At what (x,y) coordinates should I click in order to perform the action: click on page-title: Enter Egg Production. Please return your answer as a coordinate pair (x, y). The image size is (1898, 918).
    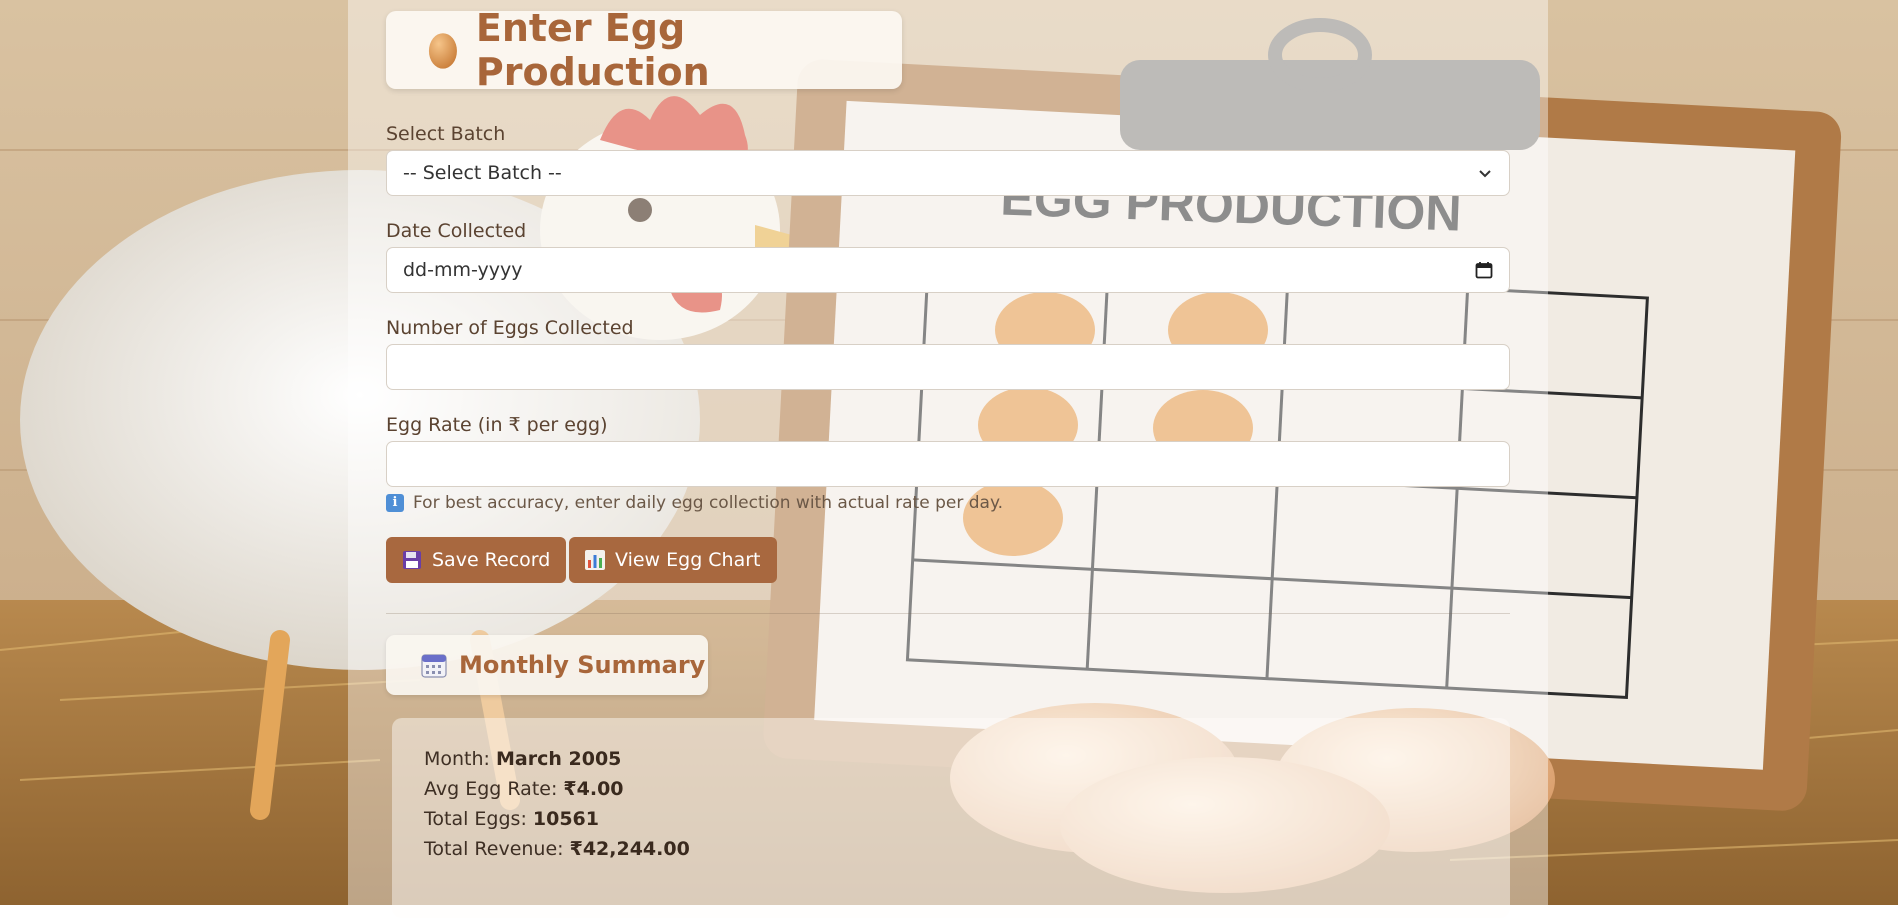
    Looking at the image, I should click on (592, 50).